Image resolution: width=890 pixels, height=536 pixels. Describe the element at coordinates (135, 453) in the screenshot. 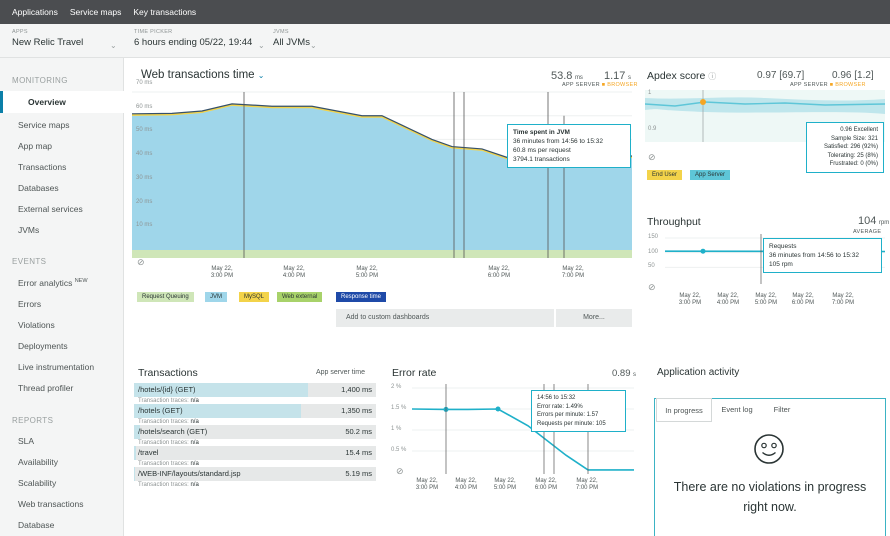

I see `row-value-bar` at that location.